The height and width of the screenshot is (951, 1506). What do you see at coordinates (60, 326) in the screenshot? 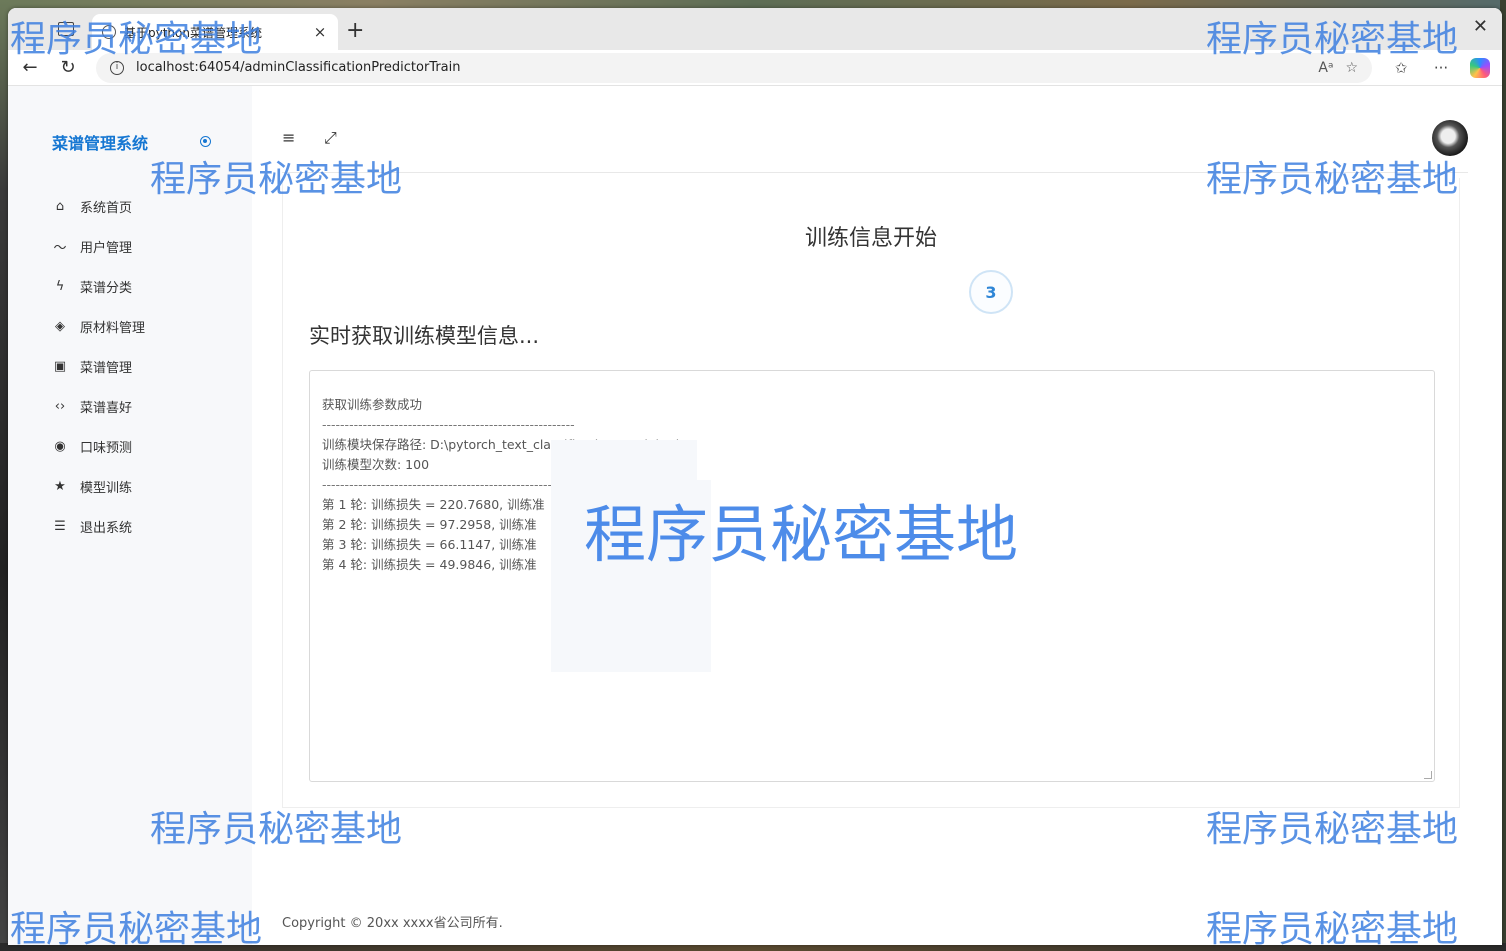
I see `layers-icon: ◈` at bounding box center [60, 326].